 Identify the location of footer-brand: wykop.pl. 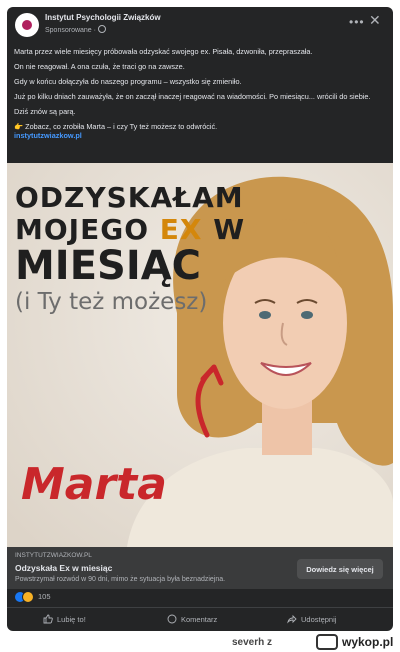
(368, 642).